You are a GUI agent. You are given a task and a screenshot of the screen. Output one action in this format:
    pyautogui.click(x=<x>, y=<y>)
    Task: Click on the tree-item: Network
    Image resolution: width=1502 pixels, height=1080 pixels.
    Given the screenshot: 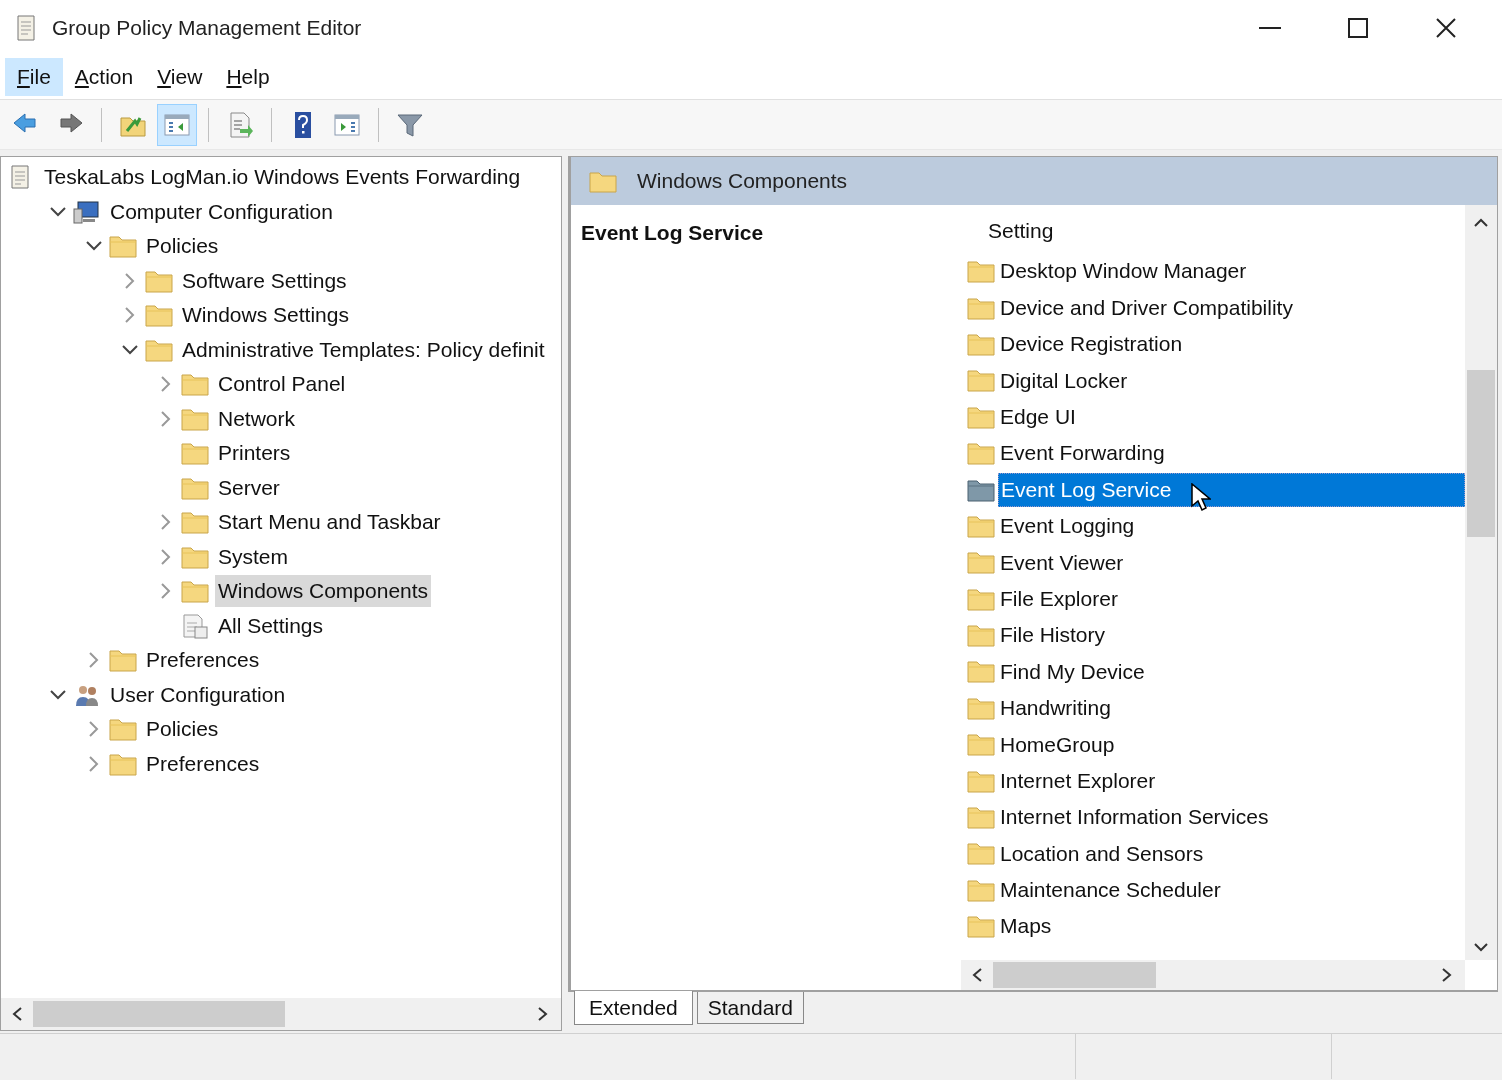 What is the action you would take?
    pyautogui.click(x=257, y=418)
    